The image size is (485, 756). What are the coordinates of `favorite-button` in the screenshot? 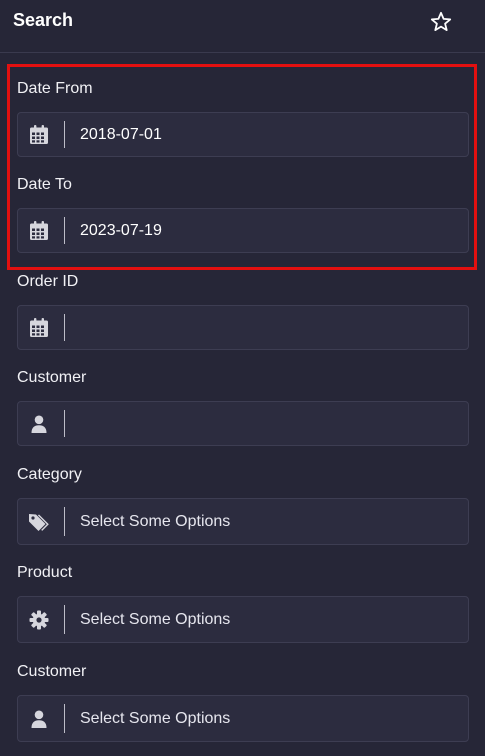 It's located at (441, 22).